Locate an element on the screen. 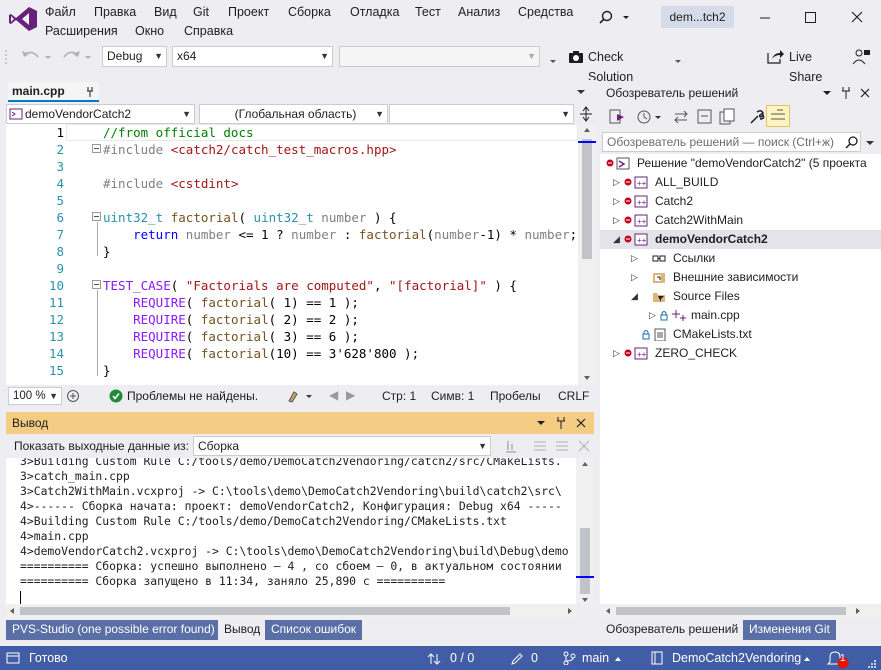 This screenshot has height=670, width=881. tab-label: Изменения Git is located at coordinates (789, 629).